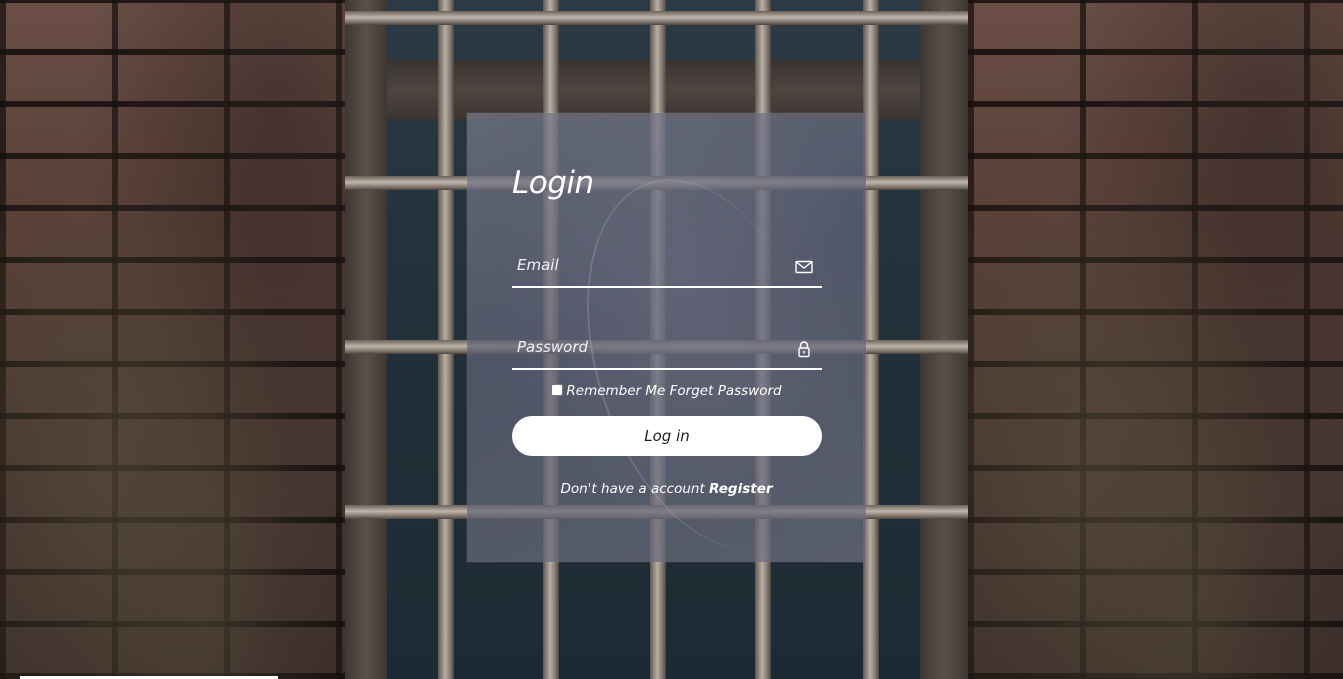 The height and width of the screenshot is (679, 1343). I want to click on lock-icon, so click(804, 349).